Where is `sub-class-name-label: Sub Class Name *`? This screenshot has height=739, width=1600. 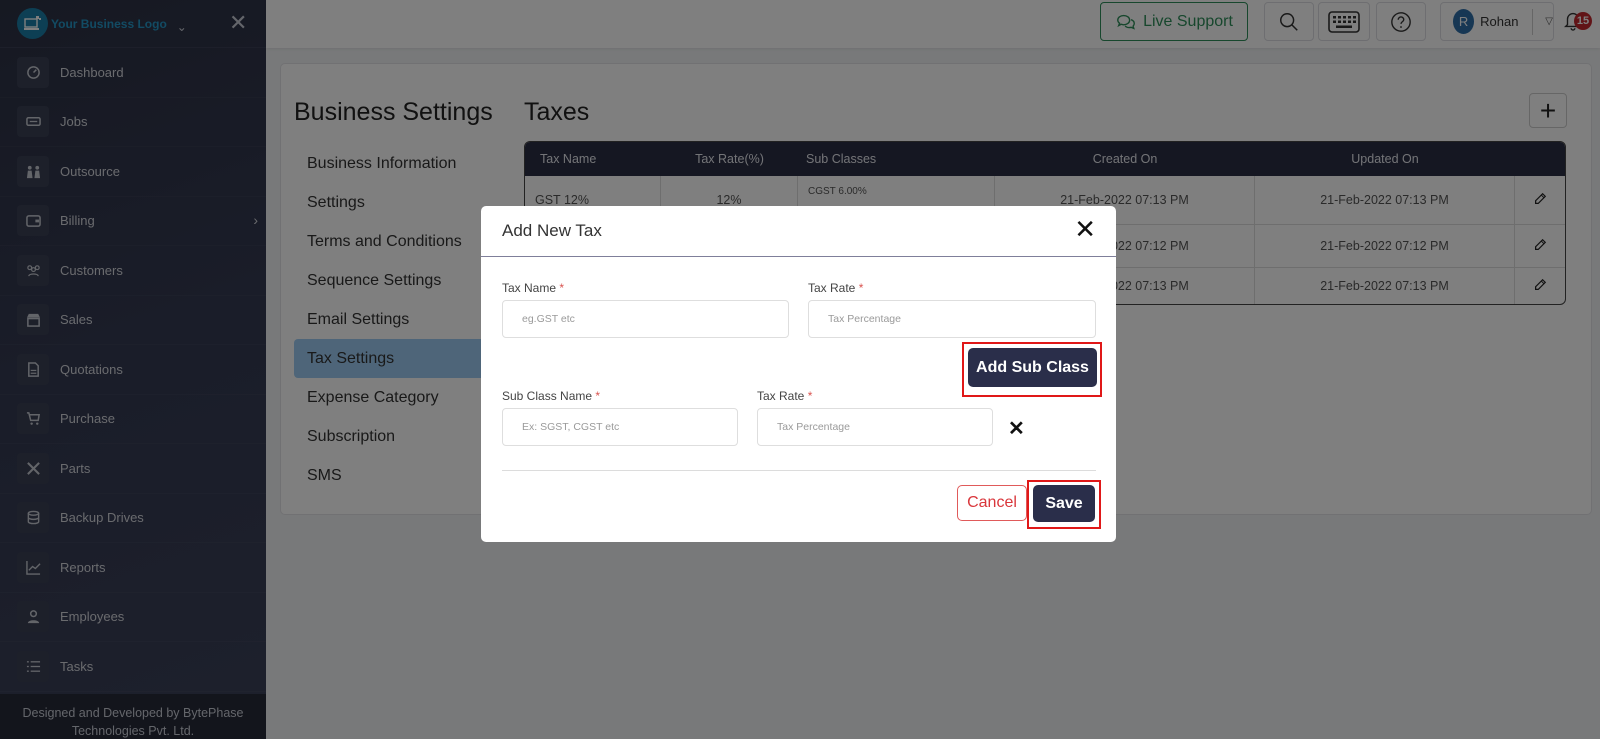 sub-class-name-label: Sub Class Name * is located at coordinates (551, 396).